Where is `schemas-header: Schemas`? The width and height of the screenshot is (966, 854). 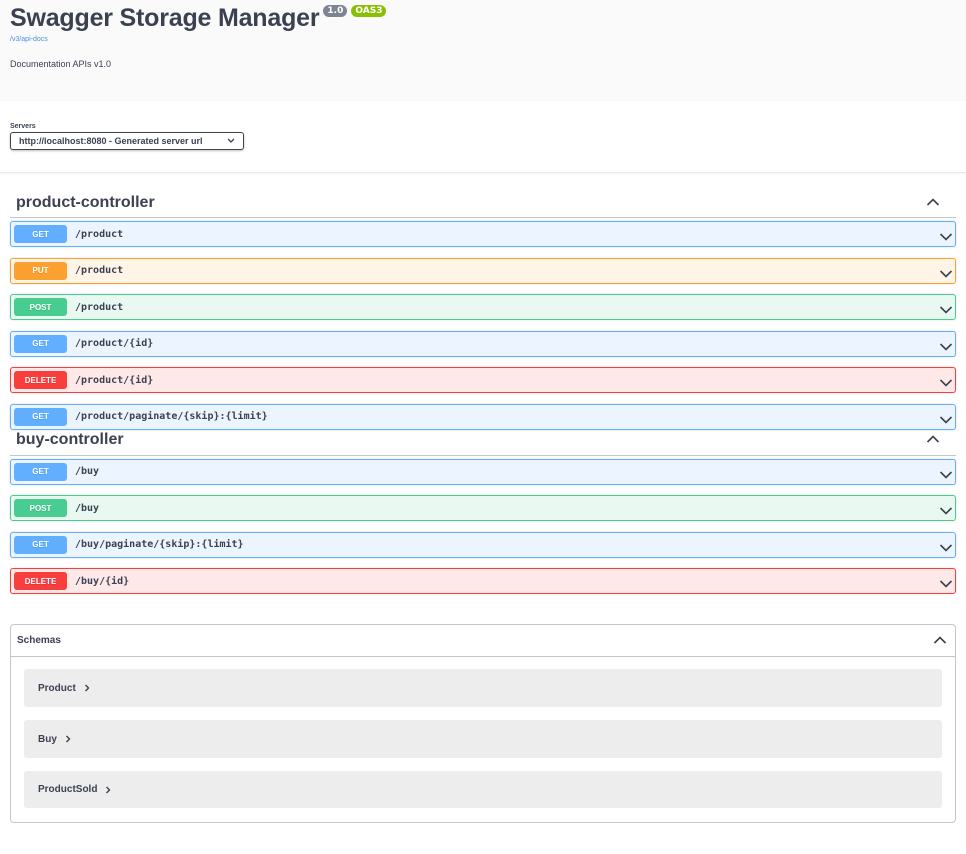 schemas-header: Schemas is located at coordinates (483, 641).